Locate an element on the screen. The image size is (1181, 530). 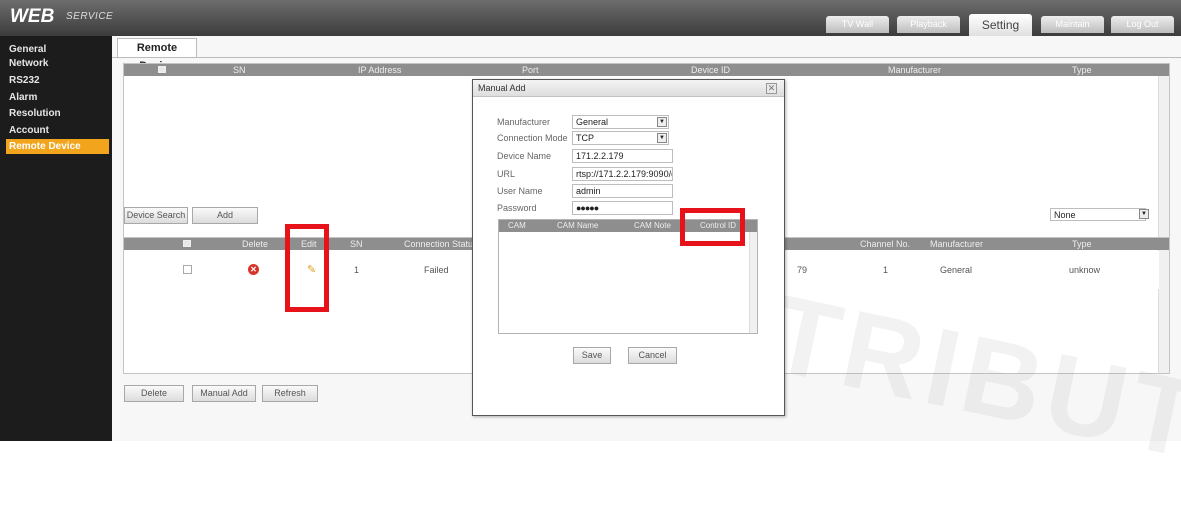
connection-mode-label: Connection Mode is located at coordinates (532, 138).